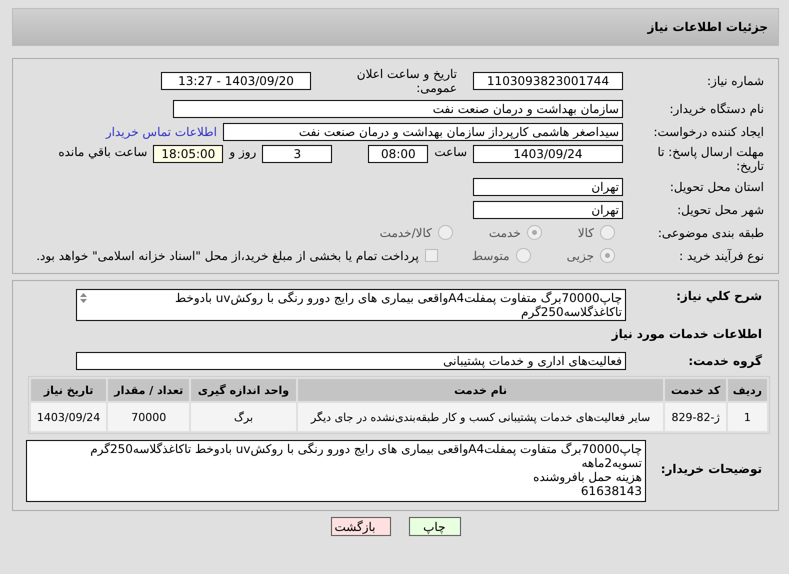 Image resolution: width=789 pixels, height=574 pixels. Describe the element at coordinates (450, 152) in the screenshot. I see `field-label: ساعت` at that location.